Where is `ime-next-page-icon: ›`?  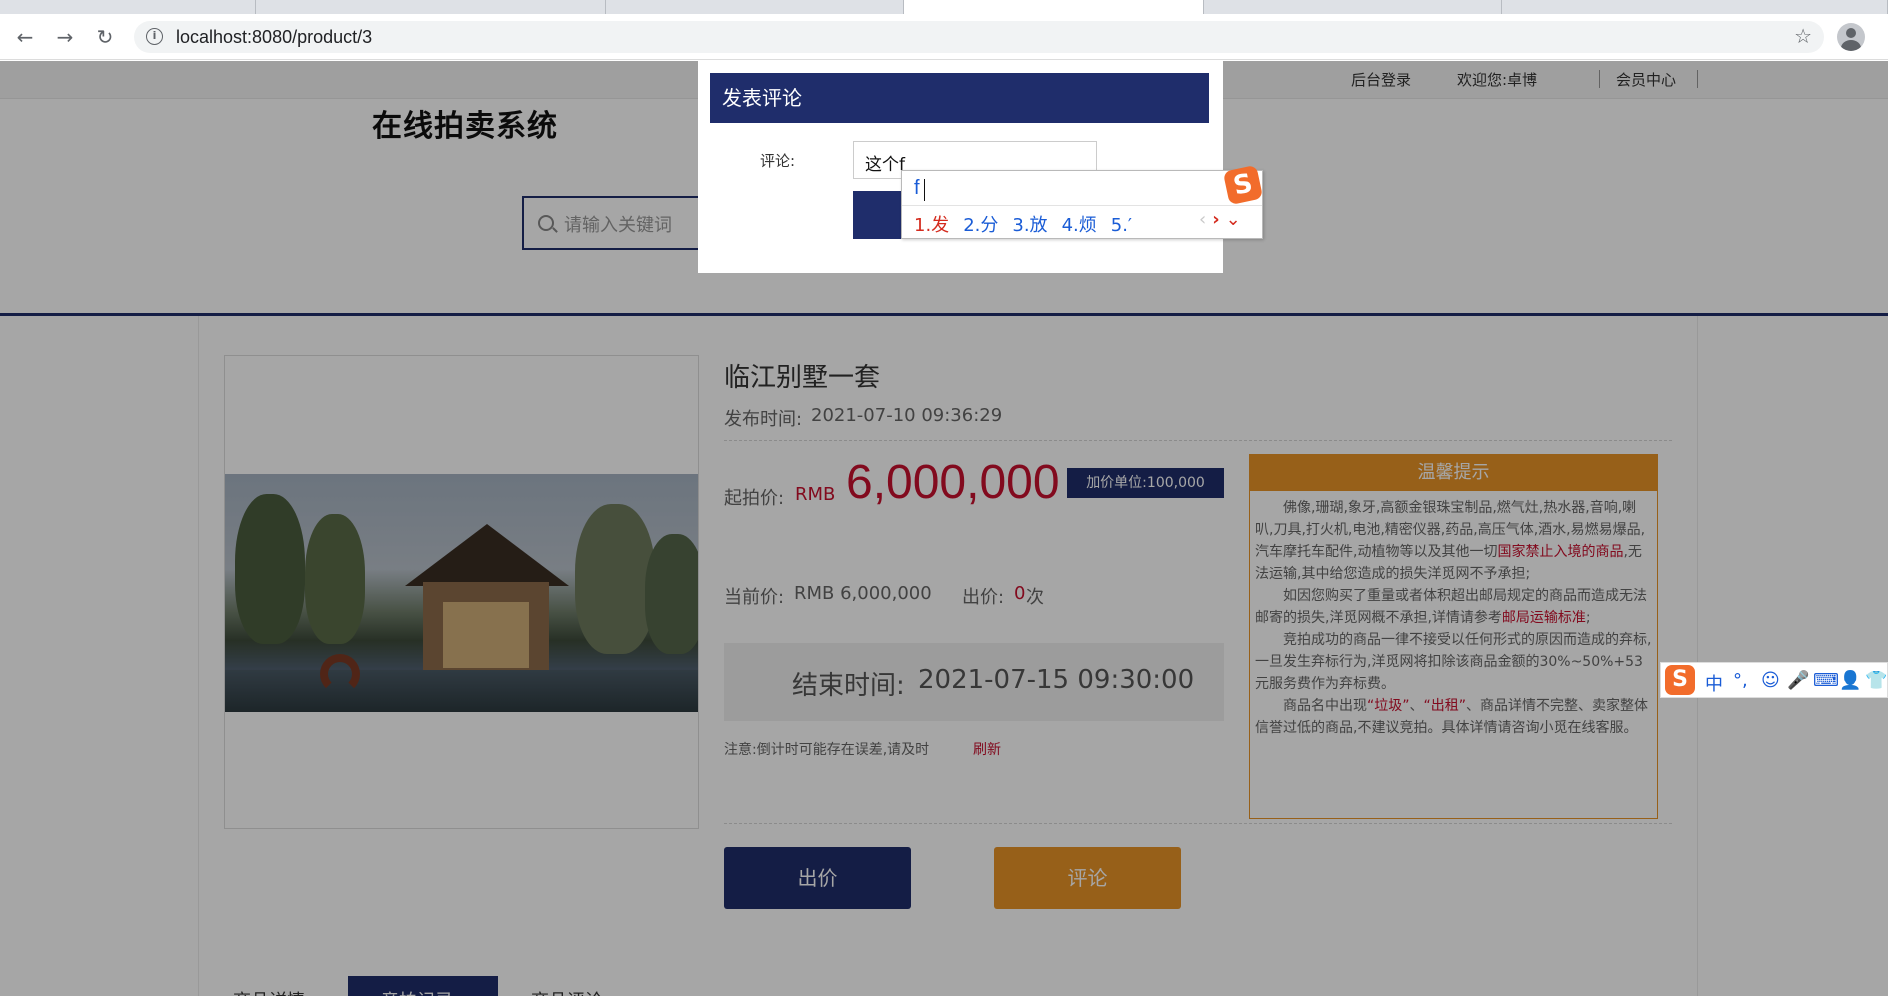
ime-next-page-icon: › is located at coordinates (1215, 219).